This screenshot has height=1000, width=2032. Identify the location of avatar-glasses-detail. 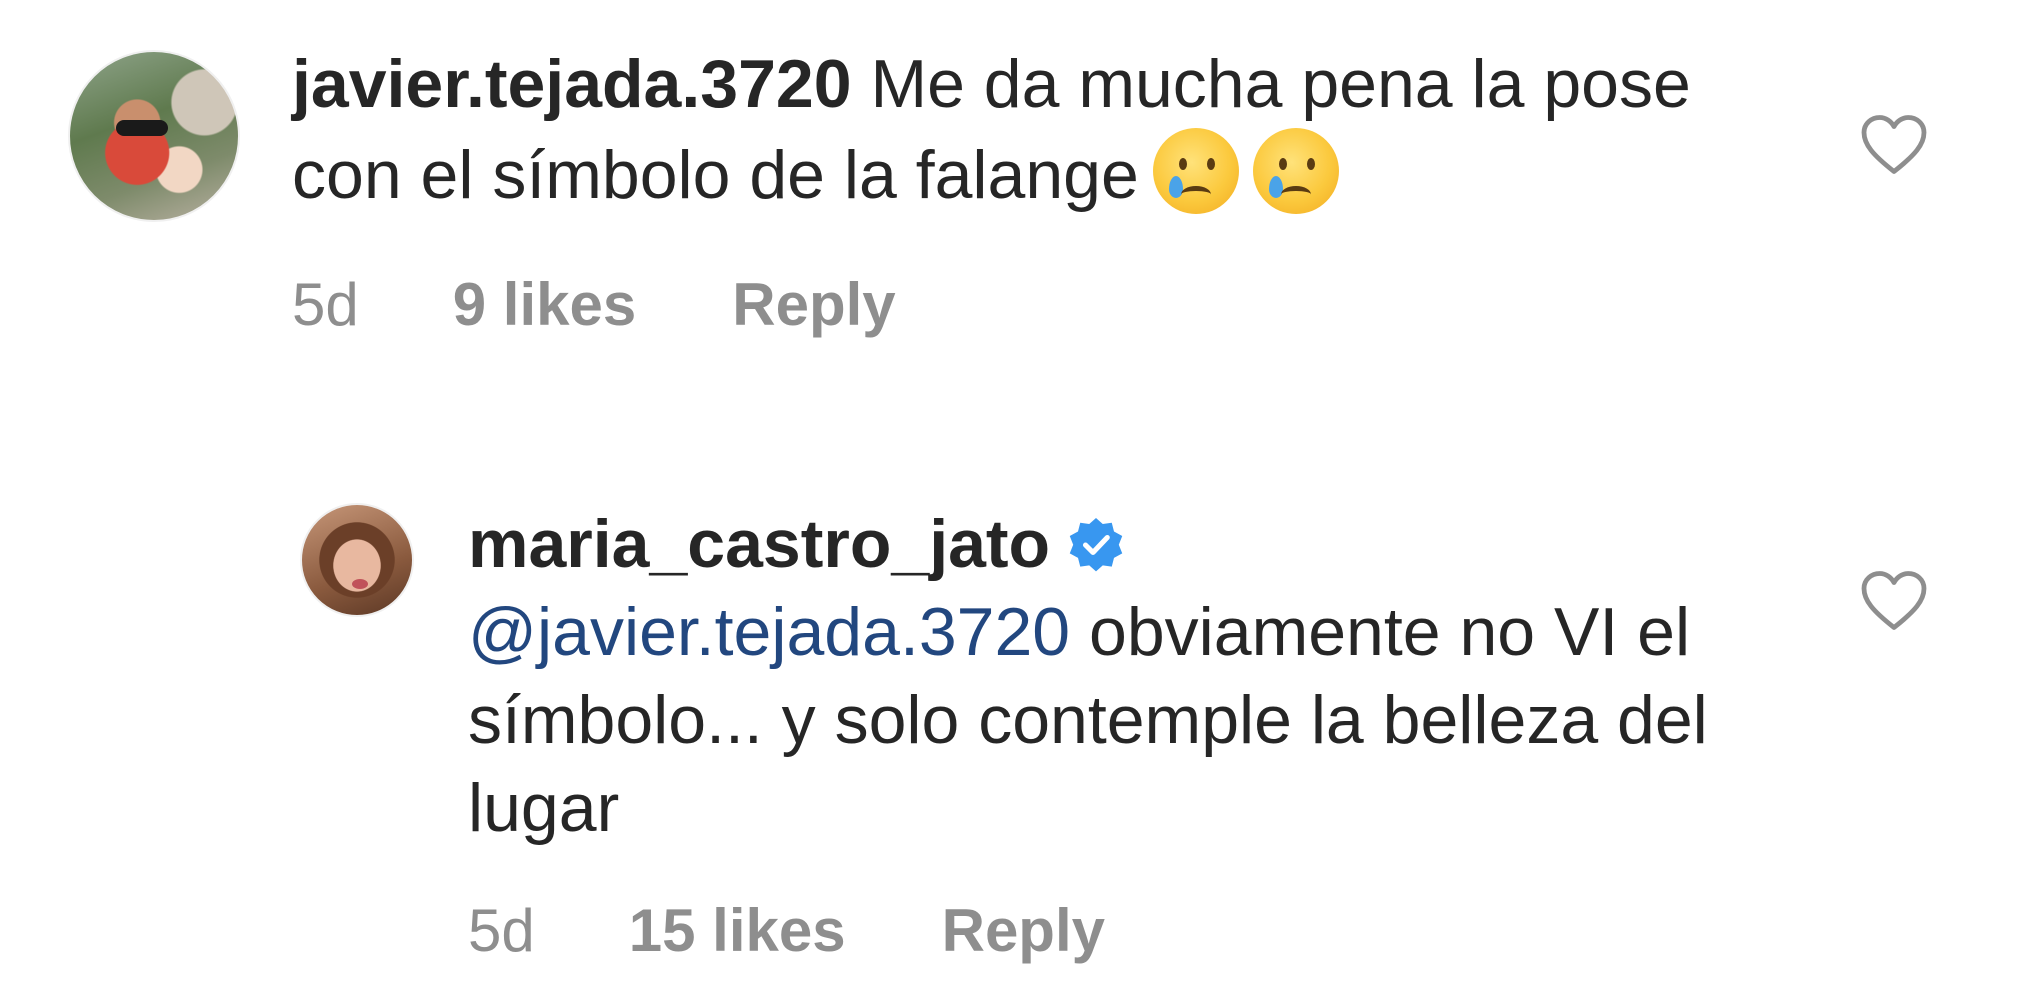
(142, 128).